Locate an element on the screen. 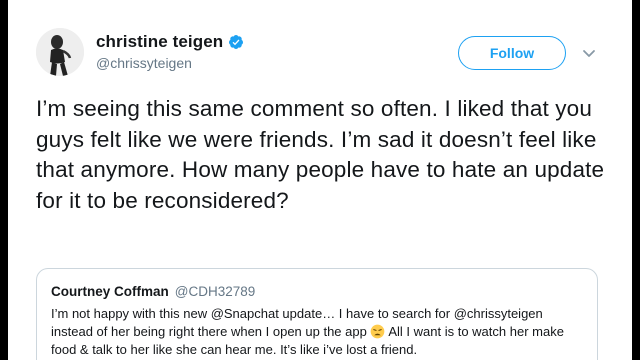 The width and height of the screenshot is (640, 360). follow-button: Follow is located at coordinates (512, 53).